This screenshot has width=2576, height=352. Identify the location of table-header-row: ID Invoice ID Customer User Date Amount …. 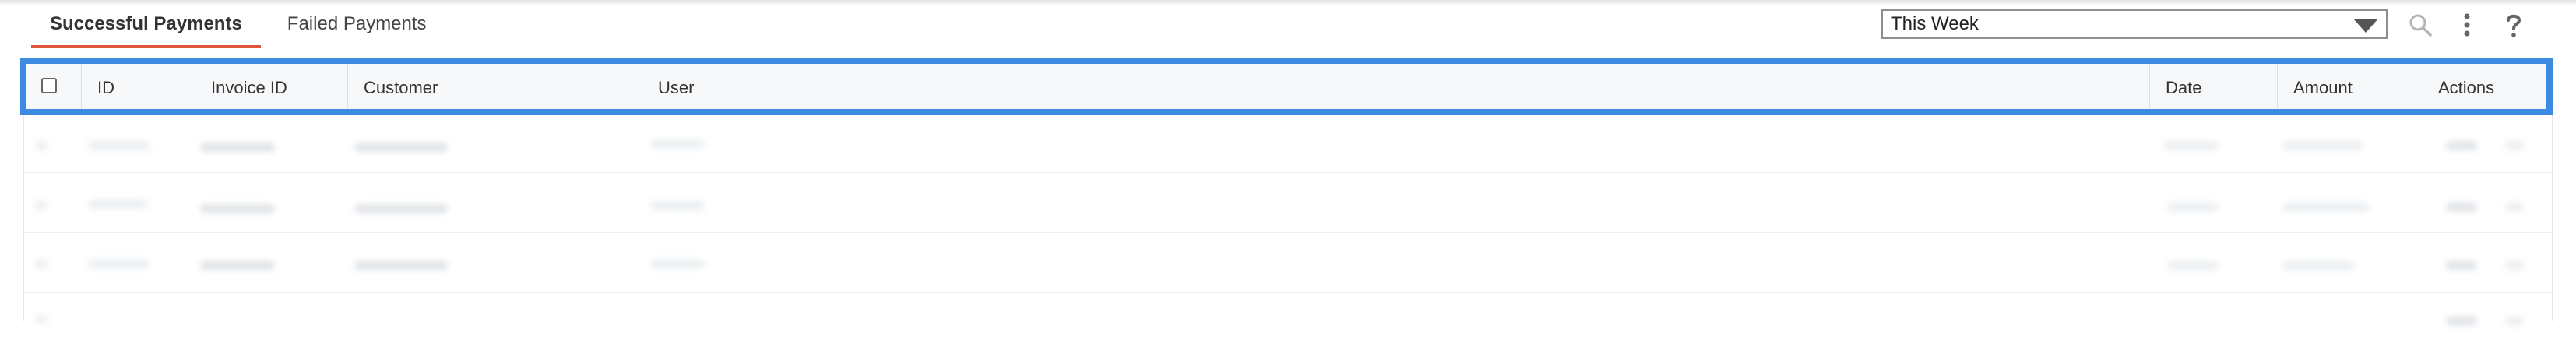
(1288, 87).